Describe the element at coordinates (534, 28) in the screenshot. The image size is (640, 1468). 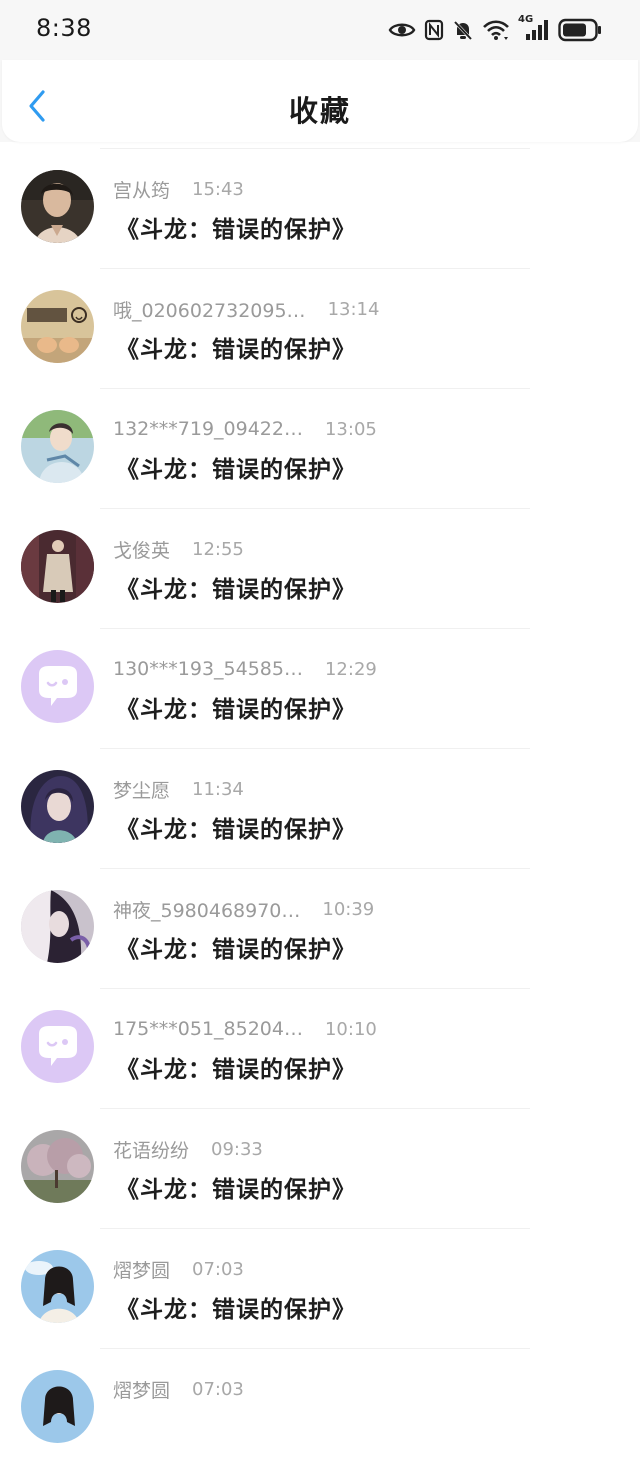
I see `signal-4g-icon: 4G` at that location.